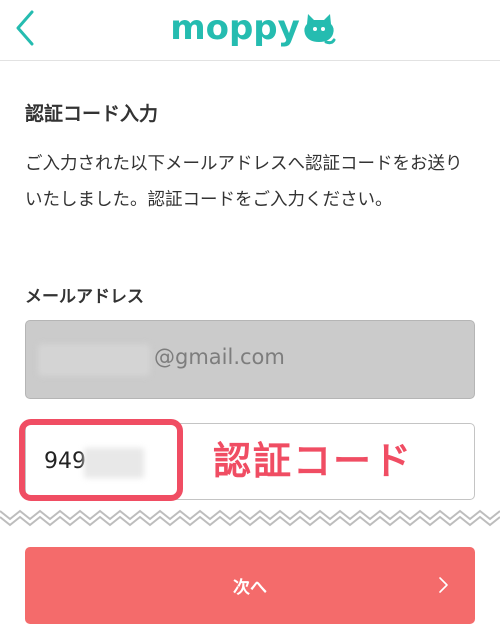  I want to click on logo-text: moppy, so click(235, 28).